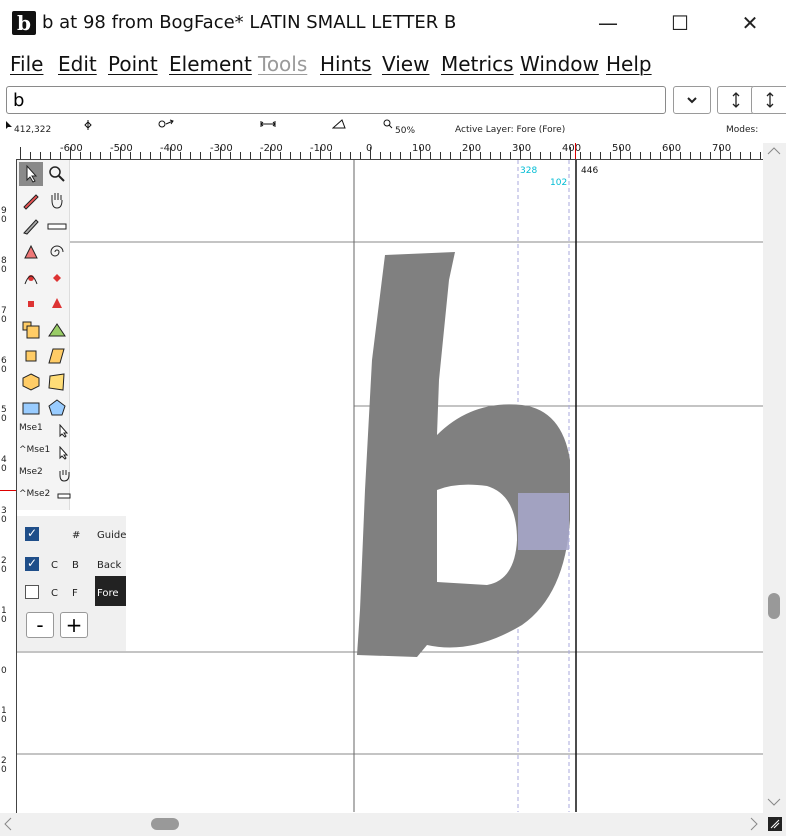 Image resolution: width=786 pixels, height=836 pixels. I want to click on vertical-scroll-thumb, so click(774, 606).